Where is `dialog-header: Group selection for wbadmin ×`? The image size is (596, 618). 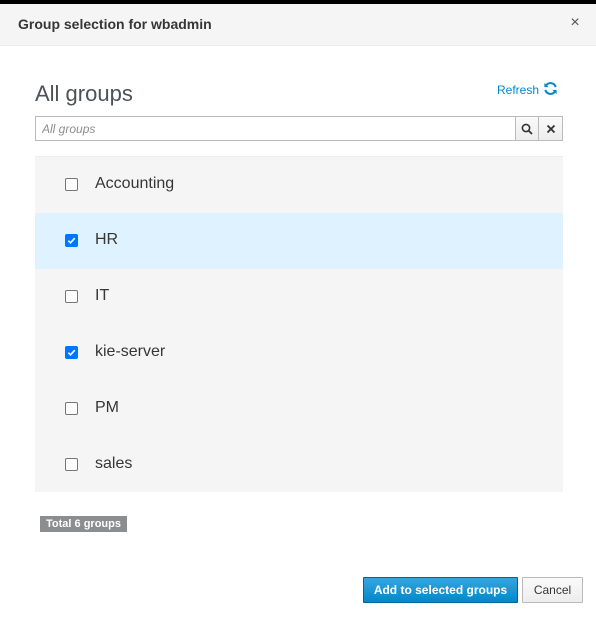 dialog-header: Group selection for wbadmin × is located at coordinates (298, 25).